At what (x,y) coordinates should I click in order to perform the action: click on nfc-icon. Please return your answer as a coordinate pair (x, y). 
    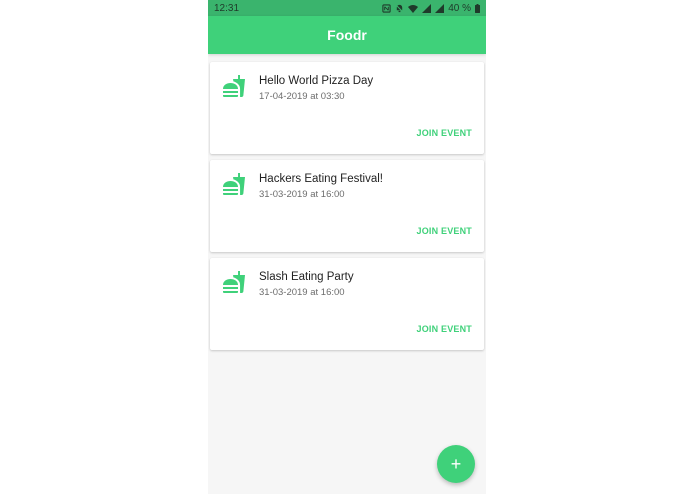
    Looking at the image, I should click on (386, 8).